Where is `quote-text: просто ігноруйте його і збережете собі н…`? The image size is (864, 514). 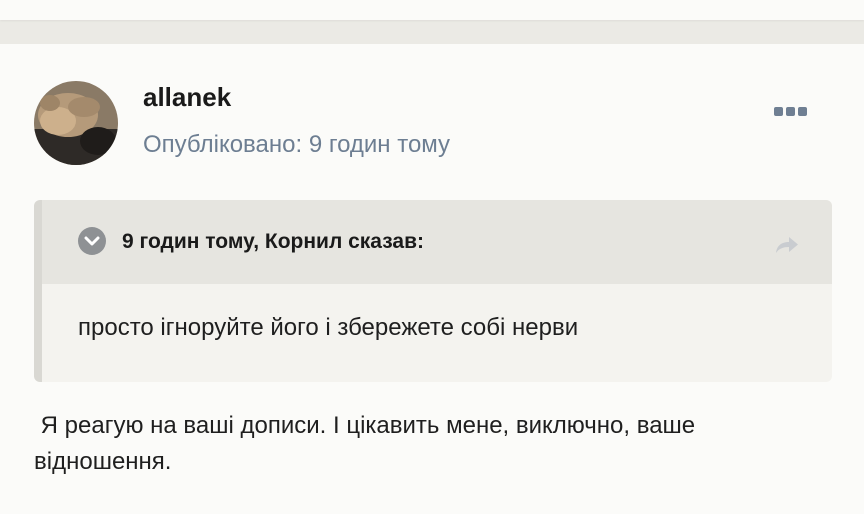 quote-text: просто ігноруйте його і збережете собі н… is located at coordinates (328, 327).